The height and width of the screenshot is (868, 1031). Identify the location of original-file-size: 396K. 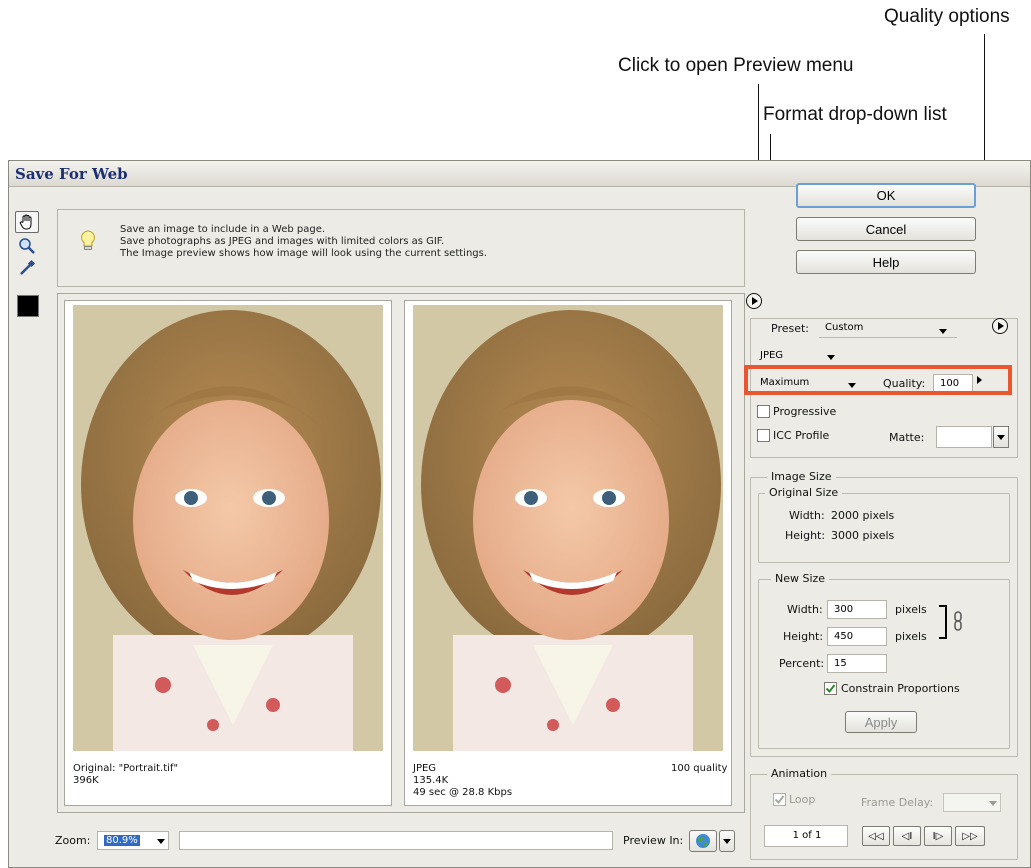
(86, 780).